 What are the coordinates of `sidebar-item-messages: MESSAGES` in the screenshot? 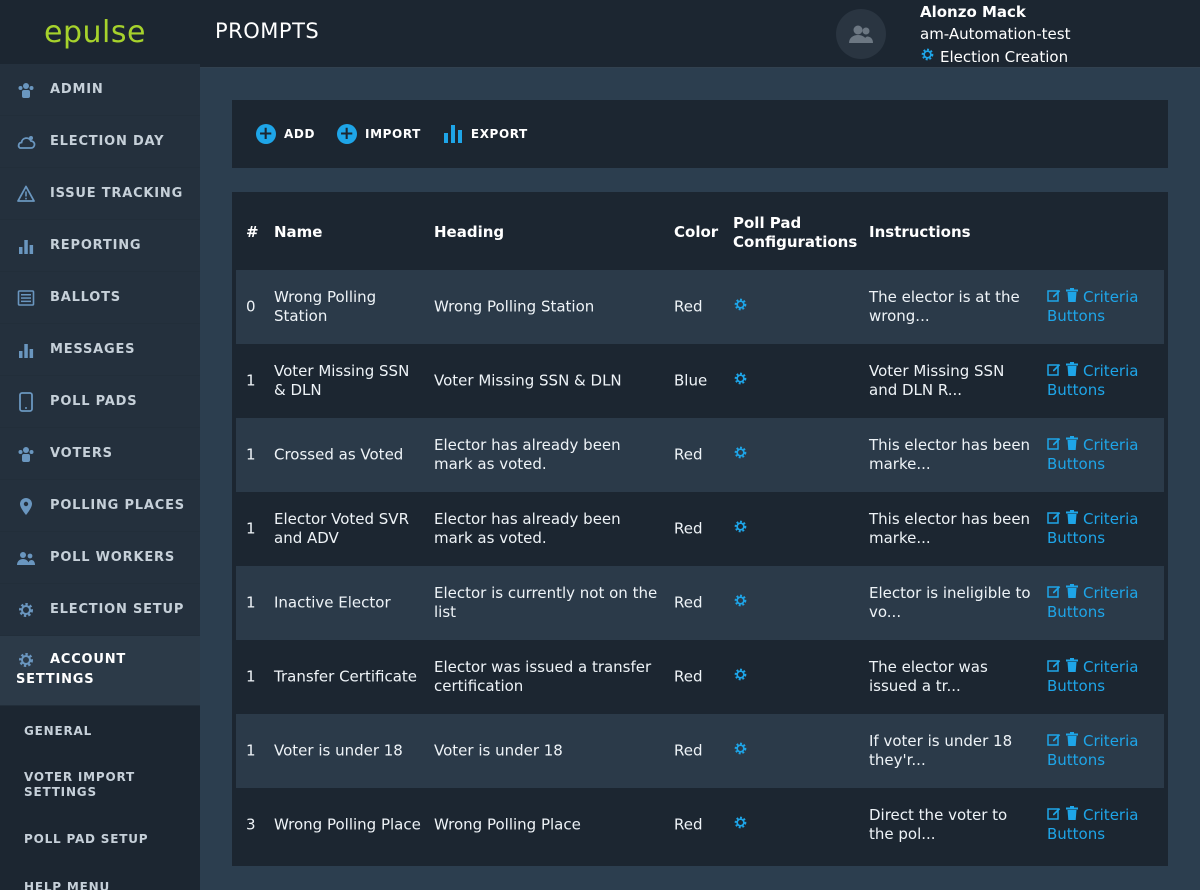 It's located at (100, 350).